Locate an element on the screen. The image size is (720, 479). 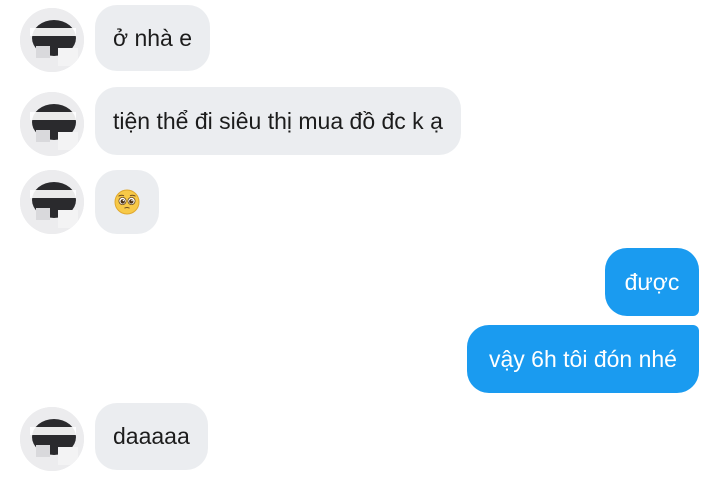
message-text: tiện thể đi siêu thị mua đồ đc k ạ is located at coordinates (278, 120).